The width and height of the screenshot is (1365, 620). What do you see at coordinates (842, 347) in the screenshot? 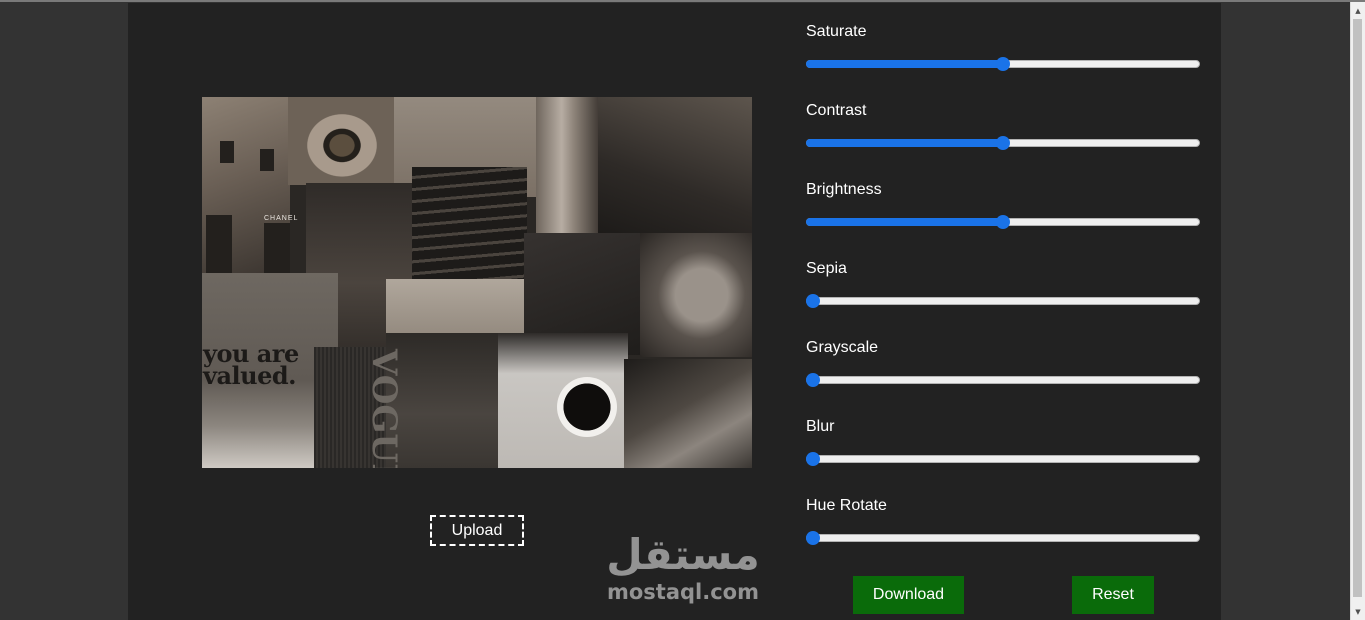
I see `grayscale-label: Grayscale` at bounding box center [842, 347].